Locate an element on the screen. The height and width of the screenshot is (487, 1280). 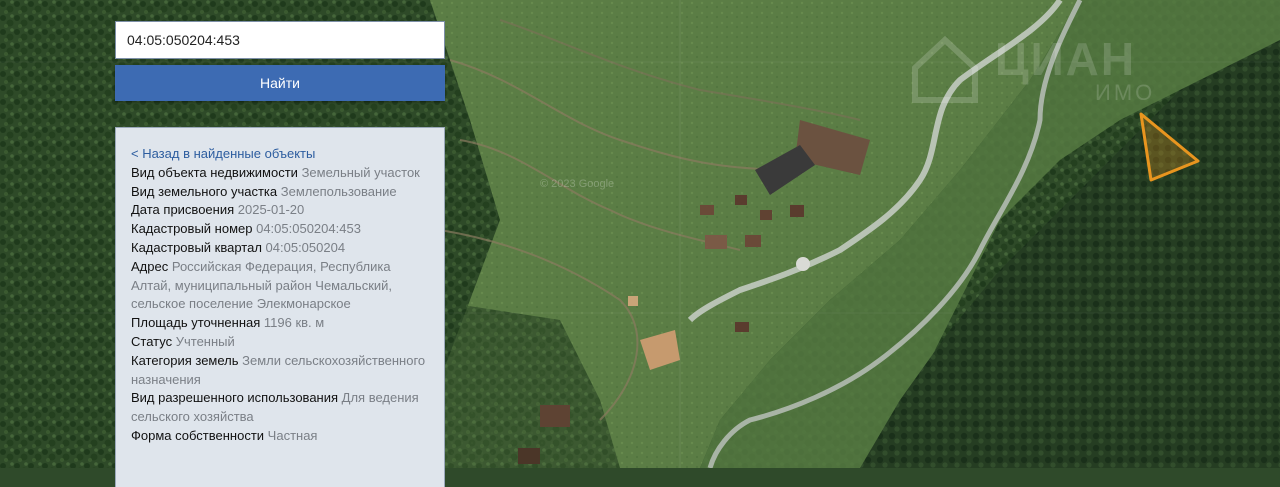
info-row-label: Статус is located at coordinates (152, 341).